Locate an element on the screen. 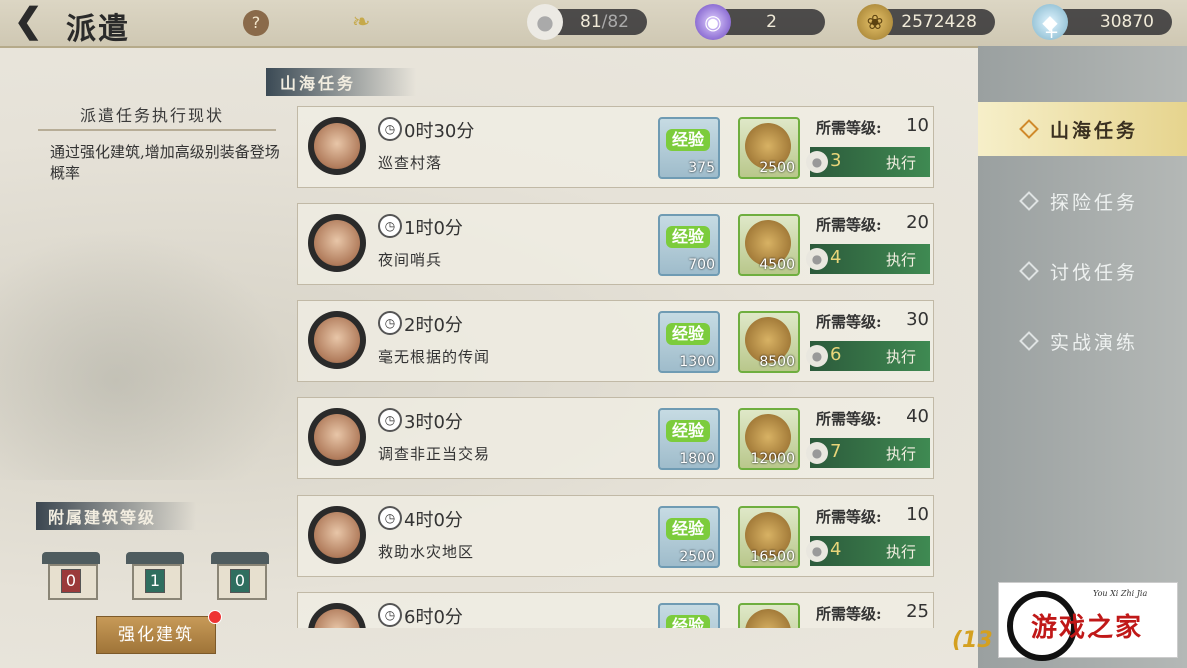 This screenshot has width=1187, height=668. exp-reward: 经验 700 is located at coordinates (689, 245).